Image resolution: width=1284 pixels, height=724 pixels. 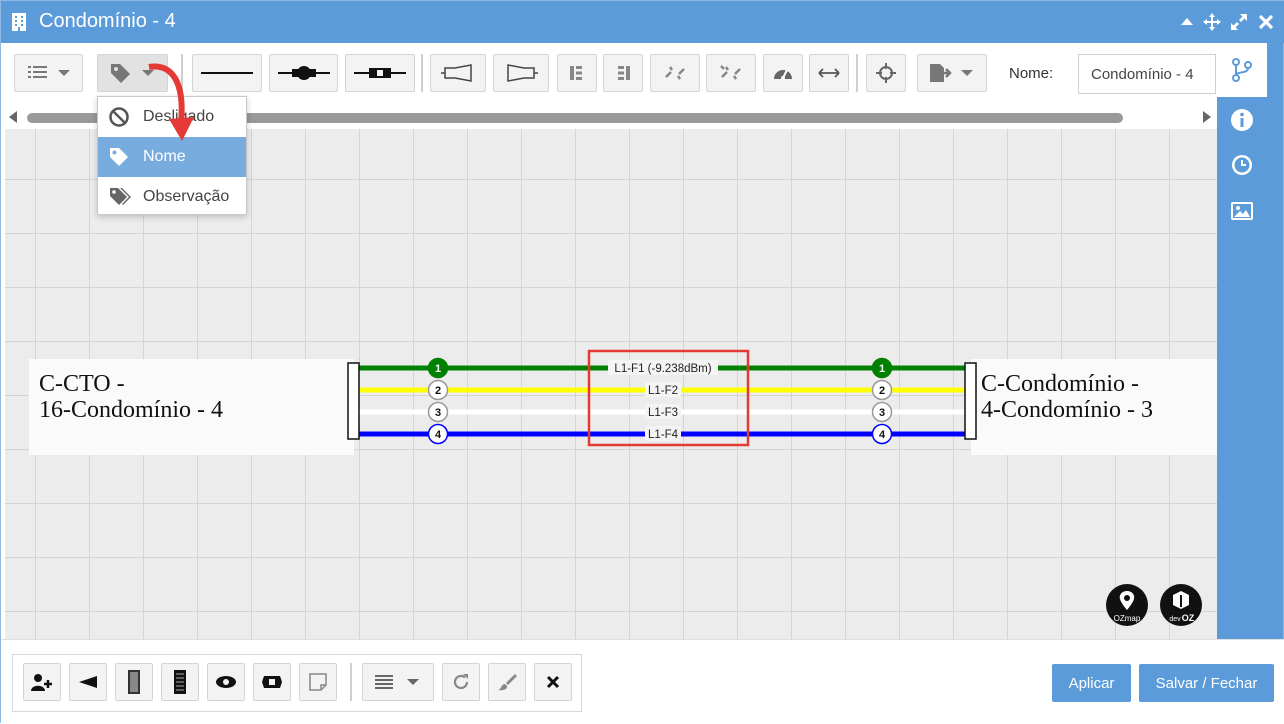 What do you see at coordinates (119, 117) in the screenshot?
I see `ban-icon` at bounding box center [119, 117].